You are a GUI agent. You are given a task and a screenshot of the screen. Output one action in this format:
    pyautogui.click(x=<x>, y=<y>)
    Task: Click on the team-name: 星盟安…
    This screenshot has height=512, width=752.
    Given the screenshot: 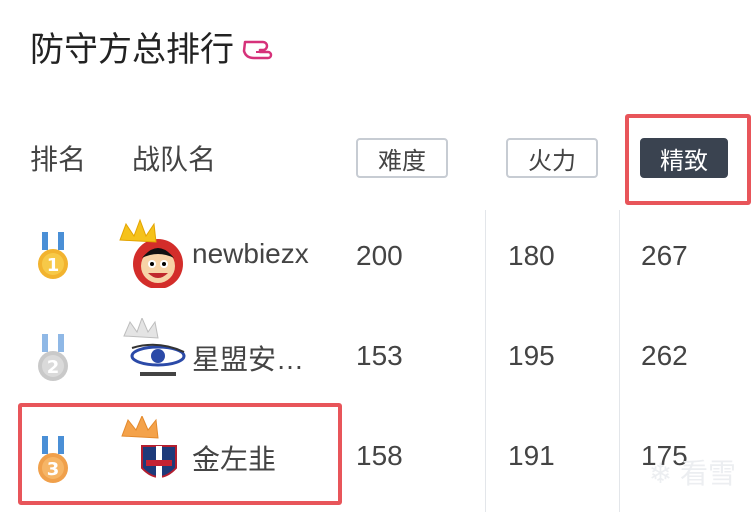 What is the action you would take?
    pyautogui.click(x=248, y=358)
    